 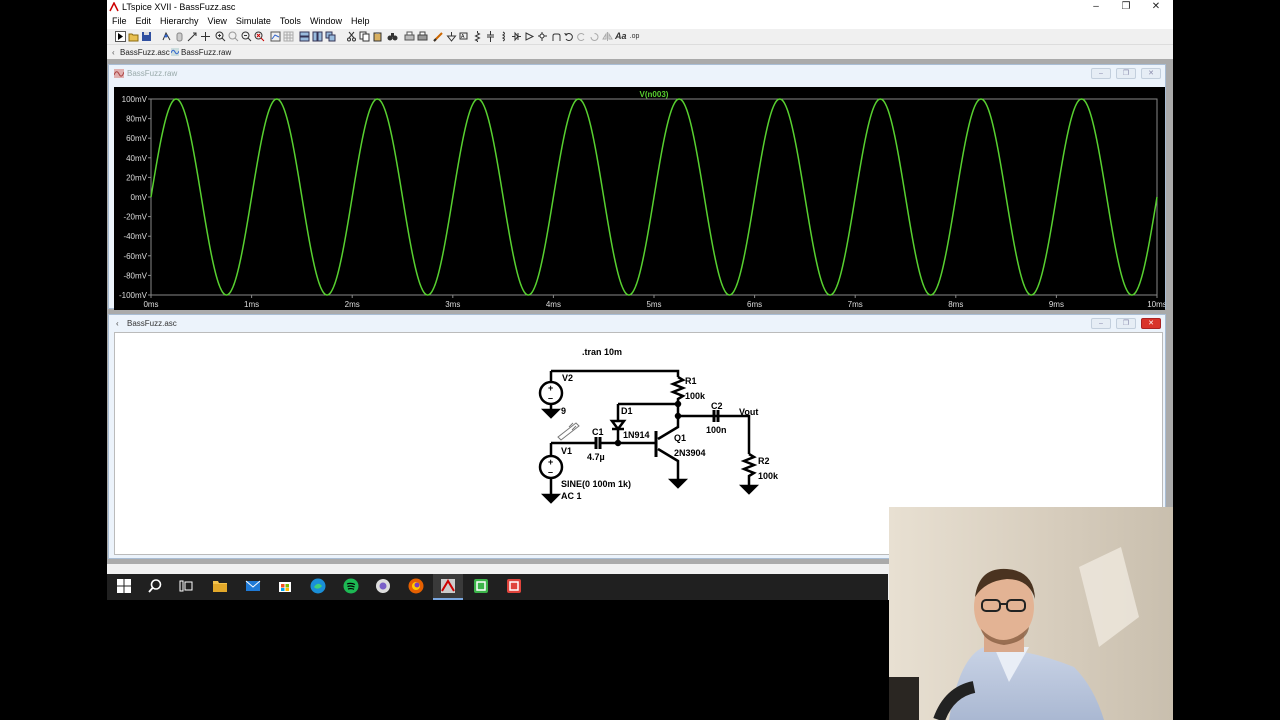 I want to click on copy-icon, so click(x=364, y=36).